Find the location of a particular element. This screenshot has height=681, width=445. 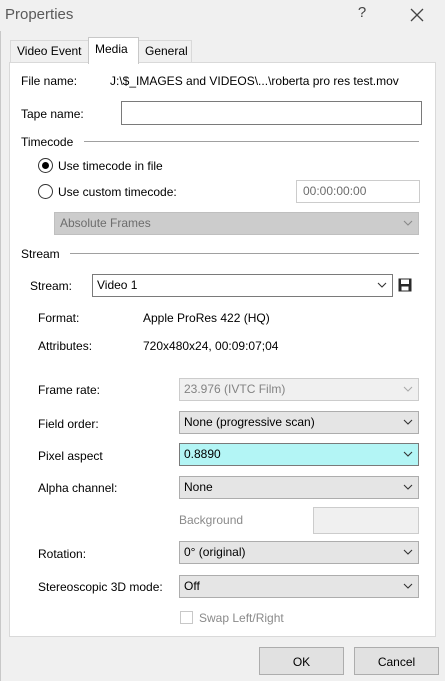

window-title: Properties is located at coordinates (39, 14).